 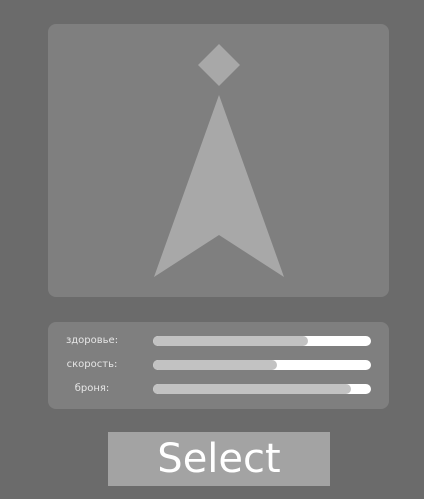 I want to click on stat-row-armor: броня:, so click(x=218, y=389).